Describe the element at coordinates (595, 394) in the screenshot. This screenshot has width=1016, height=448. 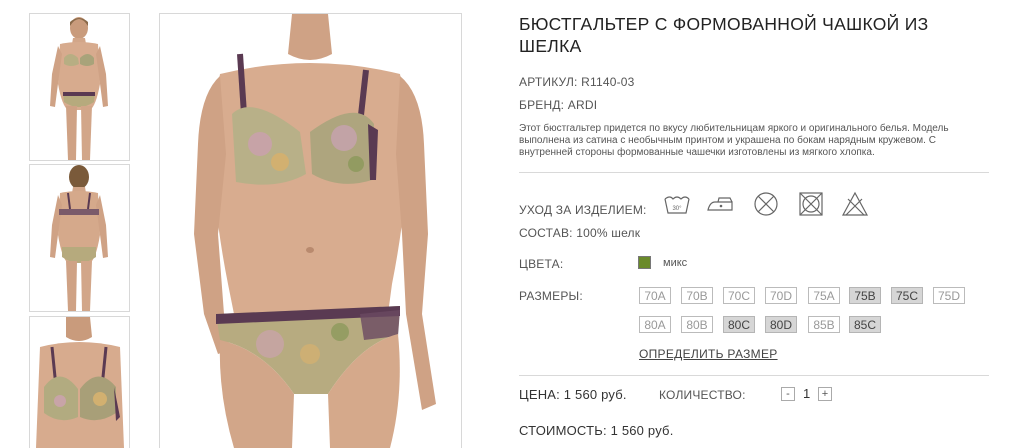
I see `price-value: 1 560 руб.` at that location.